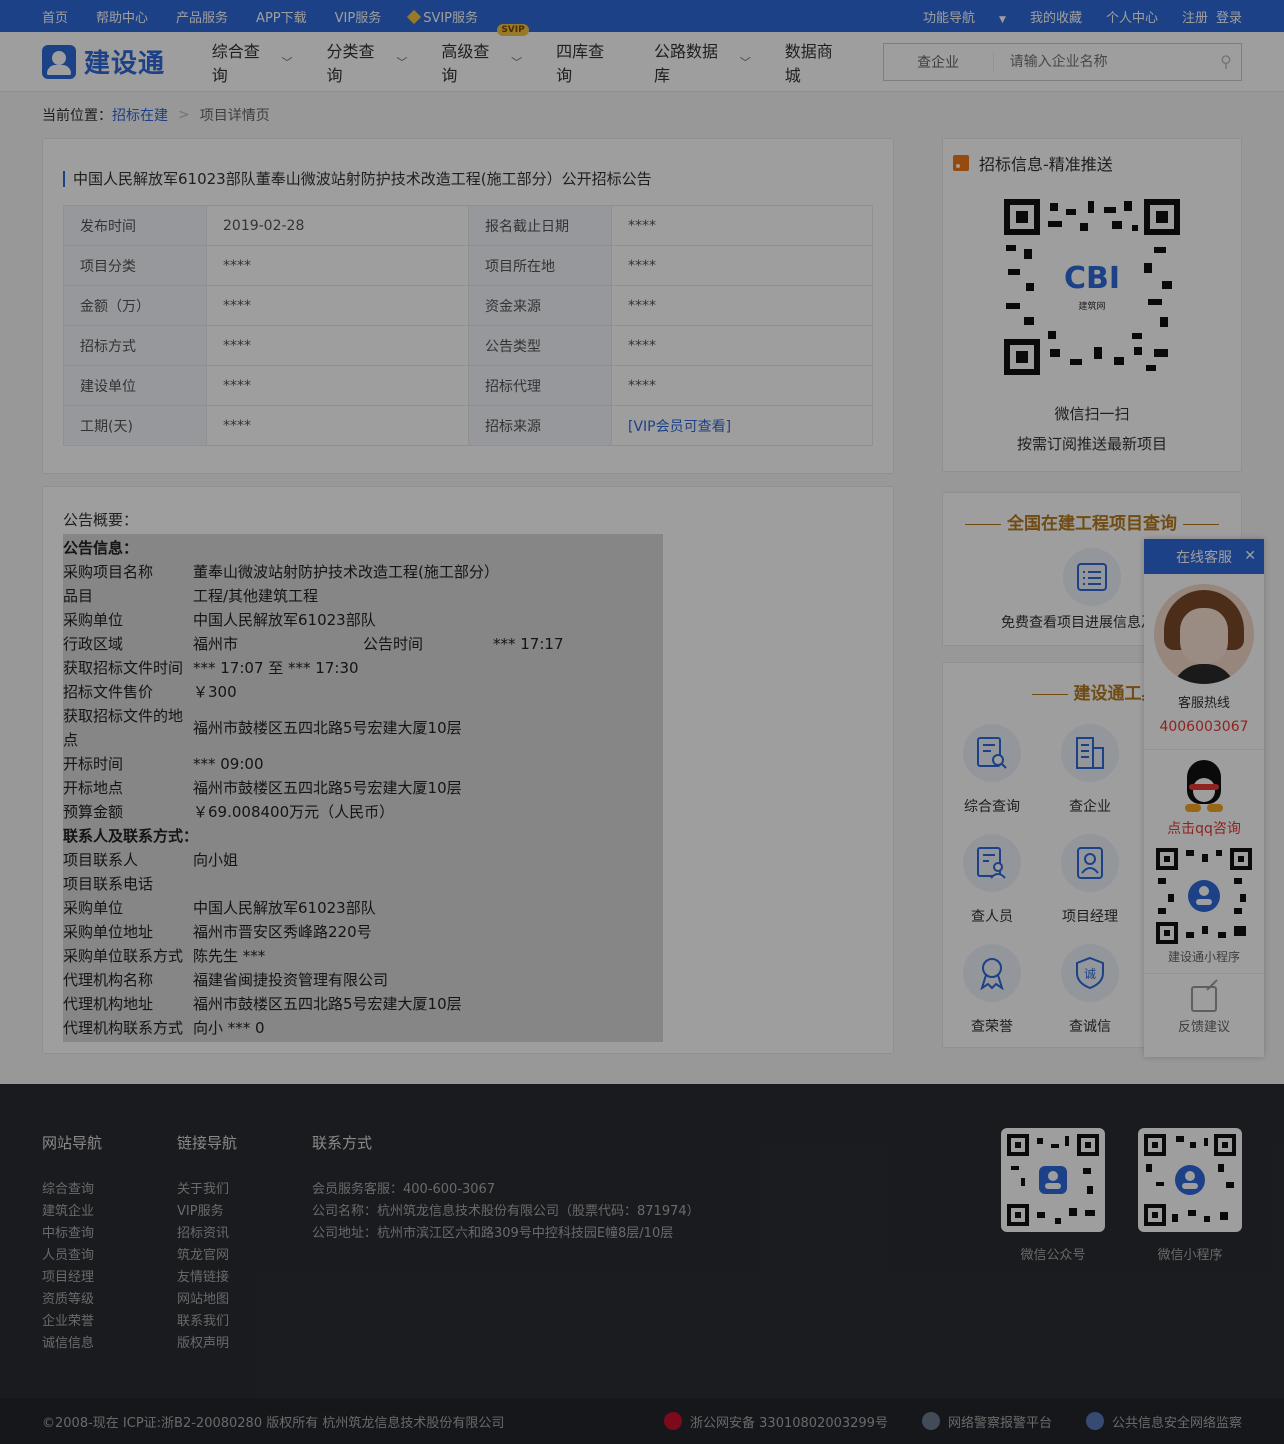  What do you see at coordinates (72, 1234) in the screenshot?
I see `footer-link: 中标查询` at bounding box center [72, 1234].